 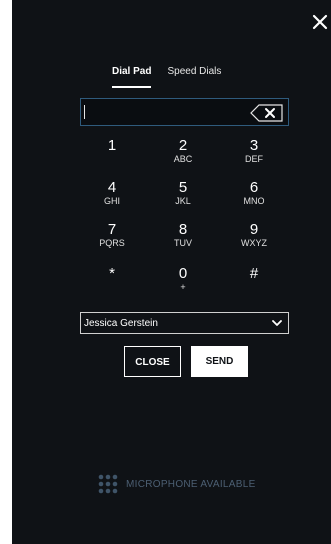 What do you see at coordinates (183, 201) in the screenshot?
I see `key-letters: JKL` at bounding box center [183, 201].